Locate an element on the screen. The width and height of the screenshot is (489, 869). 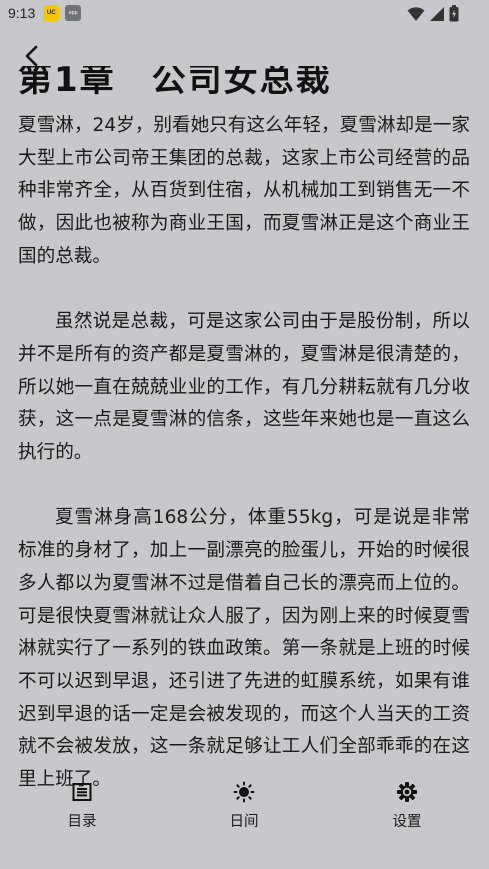
chapter-title-text: 第1章 公司女总裁 is located at coordinates (175, 83).